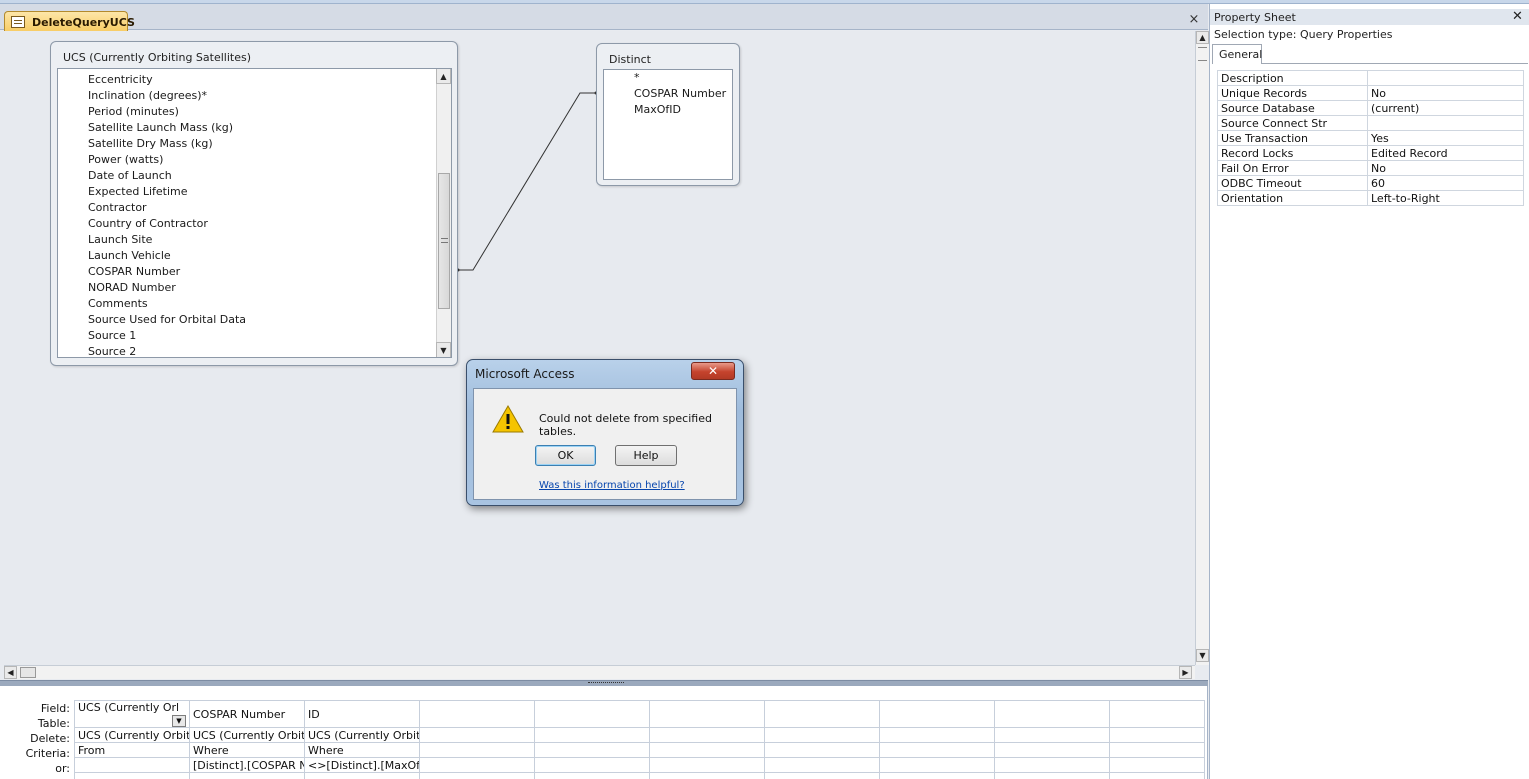 This screenshot has width=1529, height=779. What do you see at coordinates (147, 95) in the screenshot?
I see `ucs-field-item: Inclination (degrees)*` at bounding box center [147, 95].